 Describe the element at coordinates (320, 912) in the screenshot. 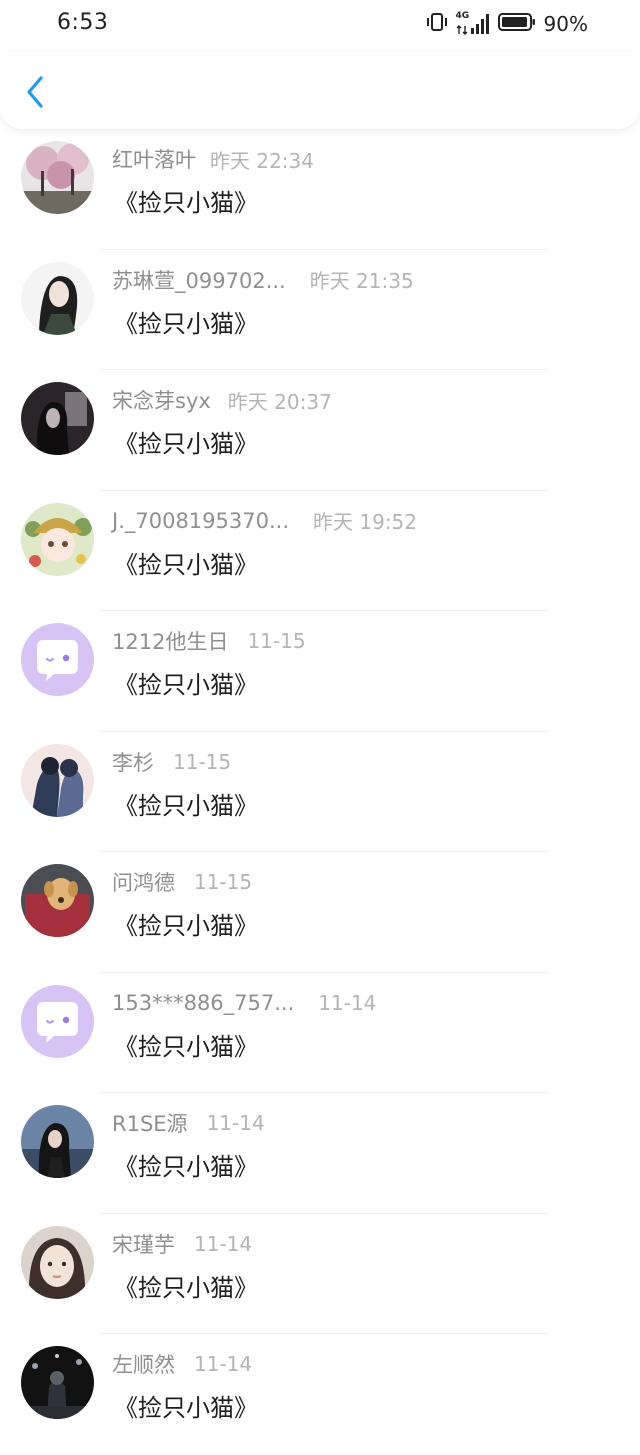

I see `list-item: 问鸿德 11-15 《捡只小猫》` at that location.